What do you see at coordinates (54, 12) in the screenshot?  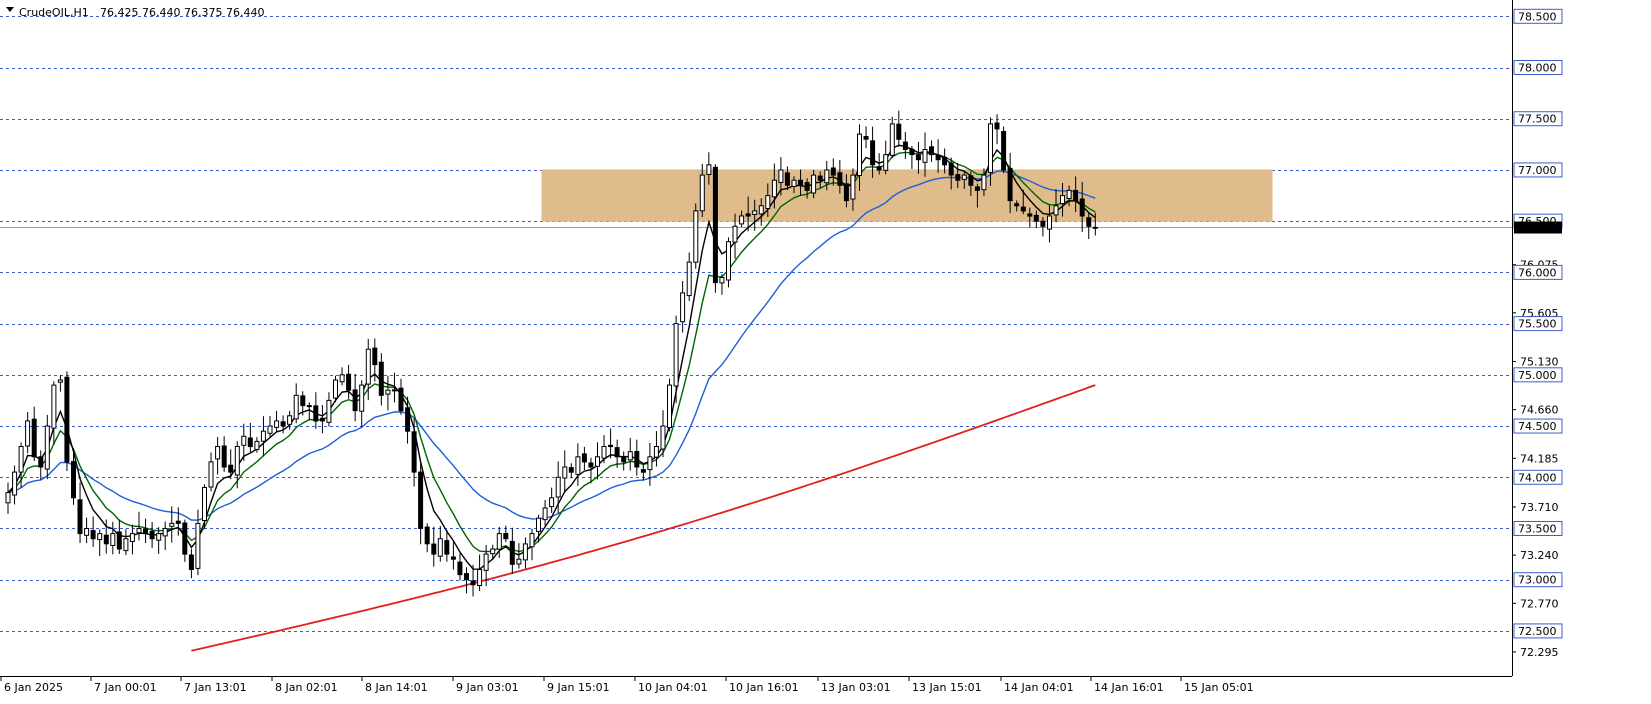 I see `symbol-label: CrudeOIL,H1` at bounding box center [54, 12].